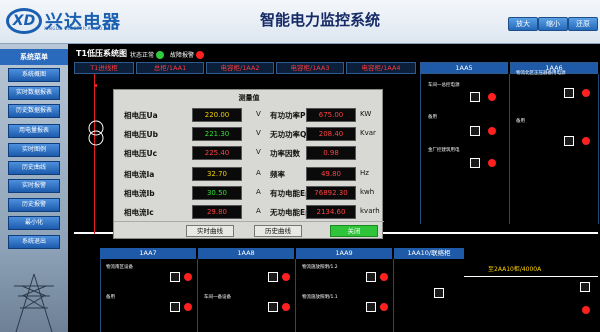  Describe the element at coordinates (217, 193) in the screenshot. I see `ib-value: 30.50` at that location.